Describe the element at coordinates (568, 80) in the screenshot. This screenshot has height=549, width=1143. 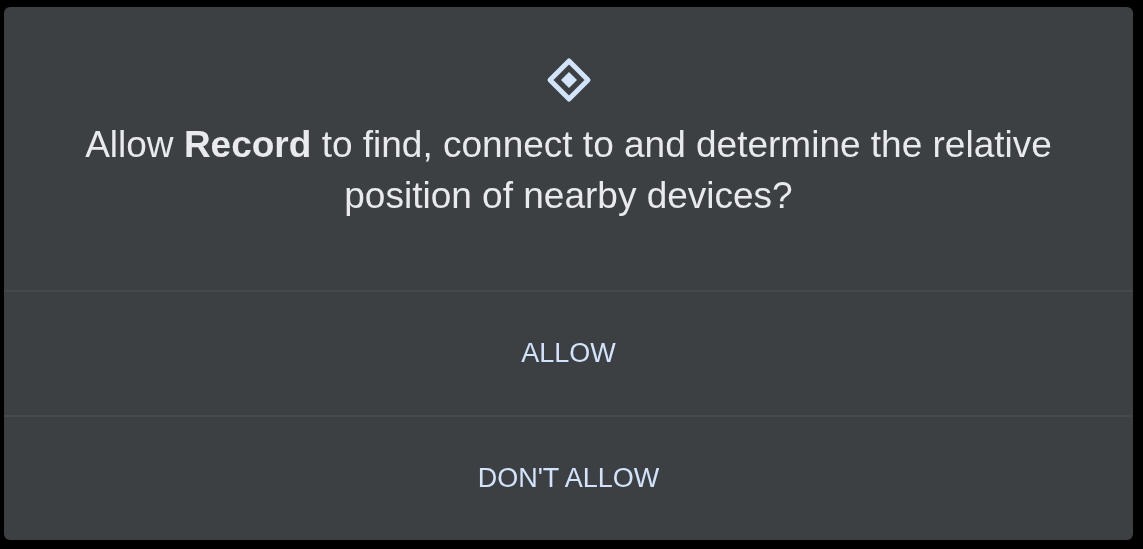
I see `diamond-icon` at that location.